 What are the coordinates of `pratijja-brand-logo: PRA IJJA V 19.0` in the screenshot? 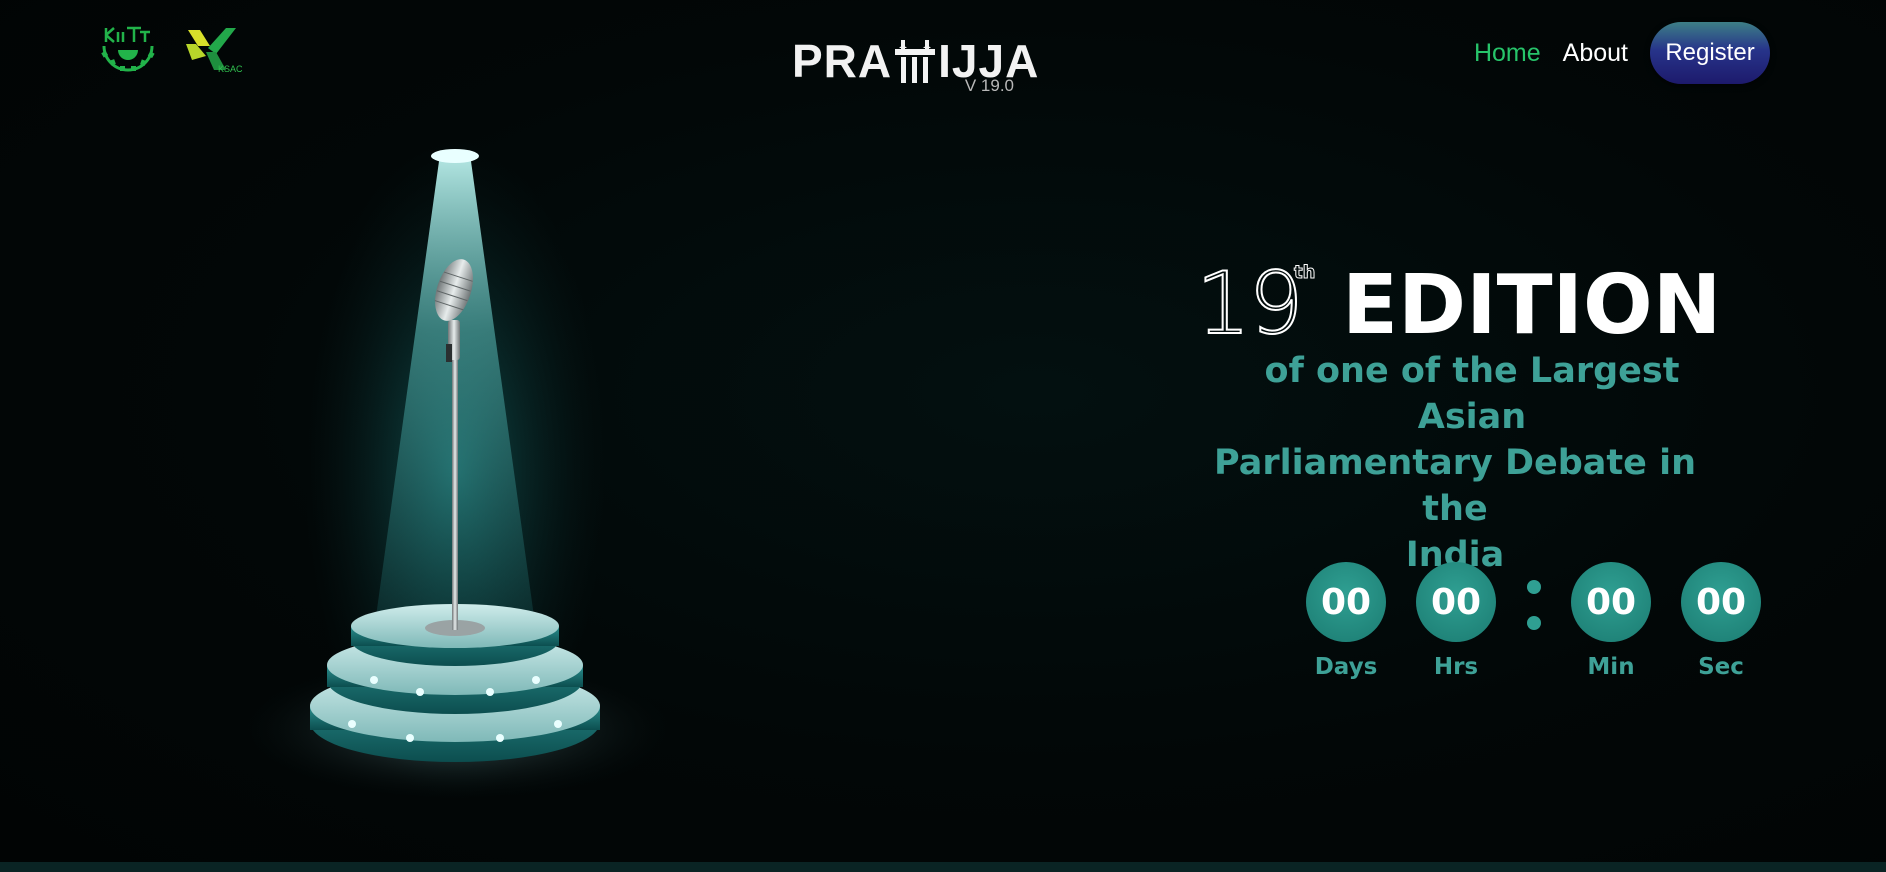 It's located at (915, 56).